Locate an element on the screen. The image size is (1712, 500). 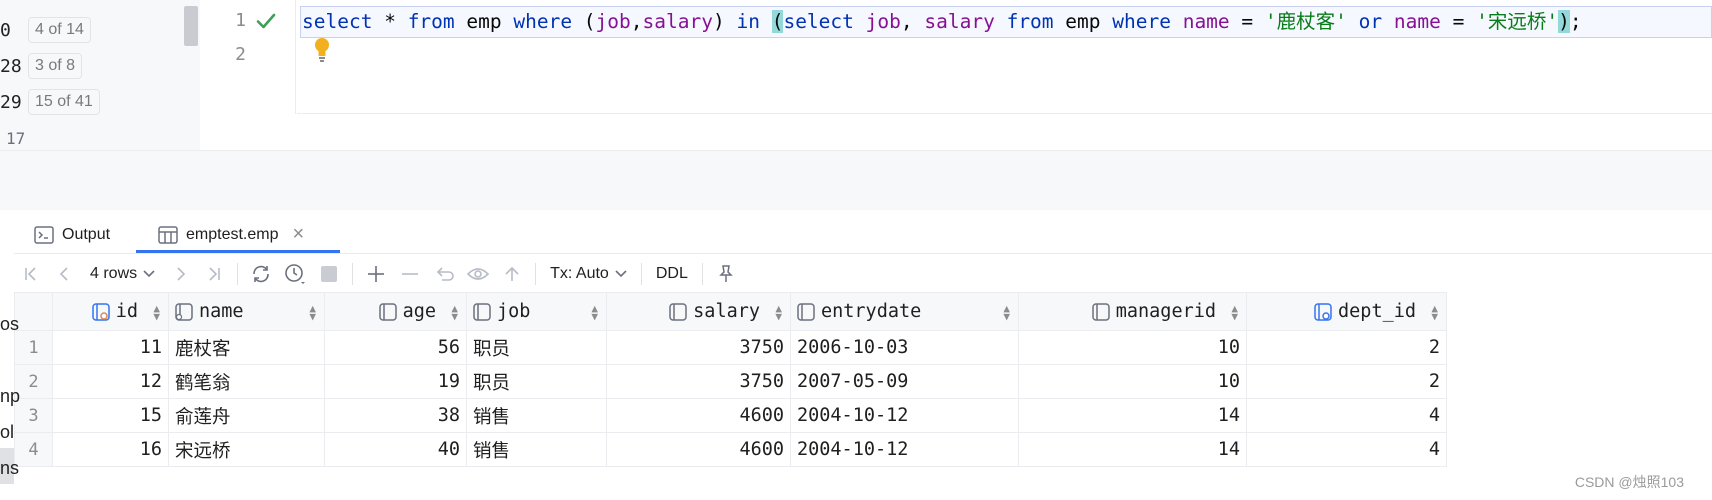
rows-dropdown: 4 rows is located at coordinates (122, 274).